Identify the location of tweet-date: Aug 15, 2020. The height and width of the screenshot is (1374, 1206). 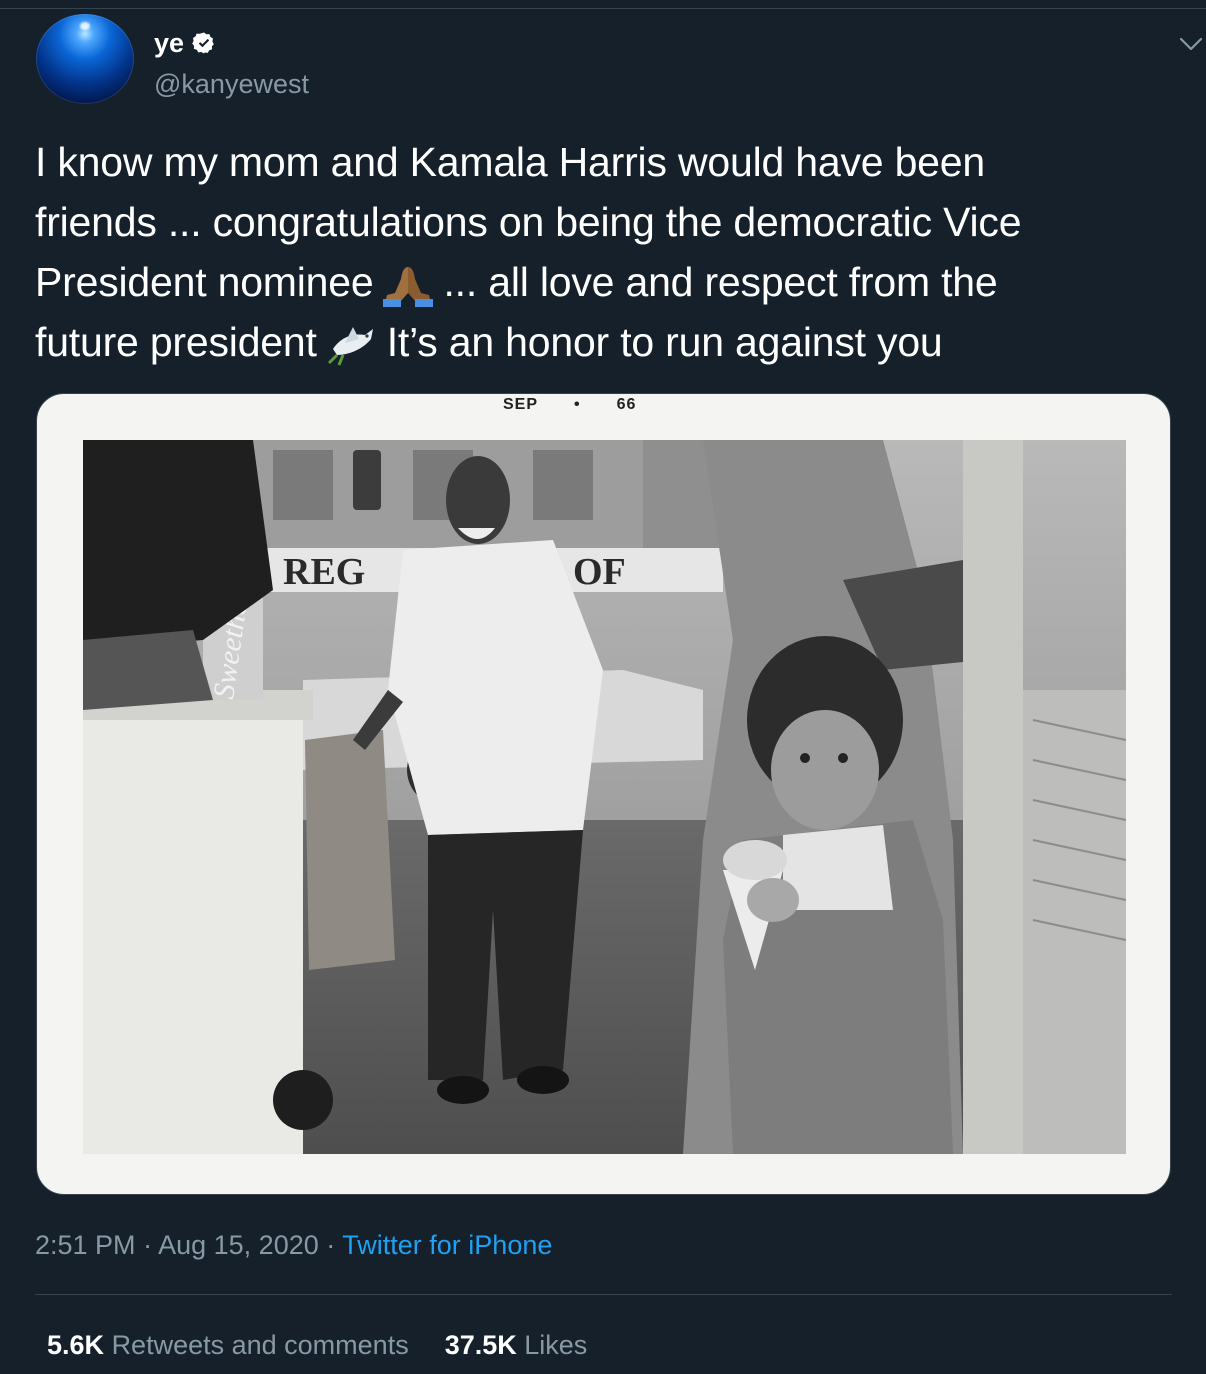
(238, 1245).